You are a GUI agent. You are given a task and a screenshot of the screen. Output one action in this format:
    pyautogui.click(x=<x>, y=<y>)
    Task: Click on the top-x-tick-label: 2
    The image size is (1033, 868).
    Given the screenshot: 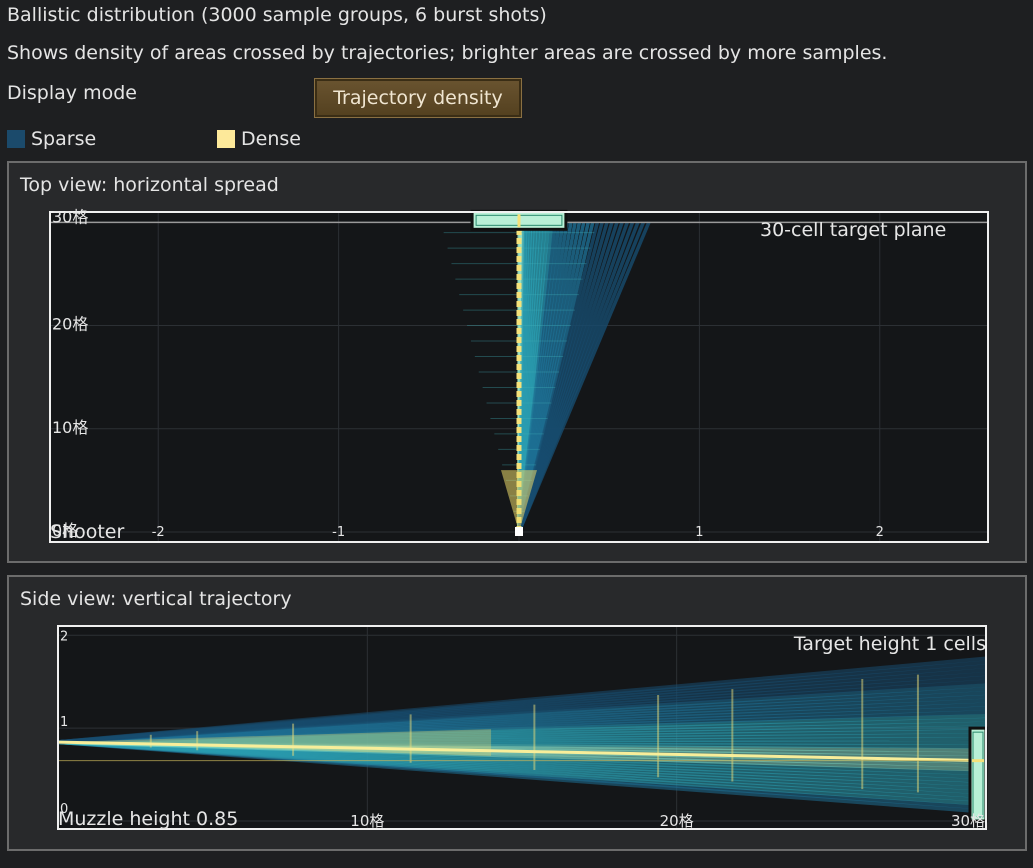 What is the action you would take?
    pyautogui.click(x=880, y=532)
    